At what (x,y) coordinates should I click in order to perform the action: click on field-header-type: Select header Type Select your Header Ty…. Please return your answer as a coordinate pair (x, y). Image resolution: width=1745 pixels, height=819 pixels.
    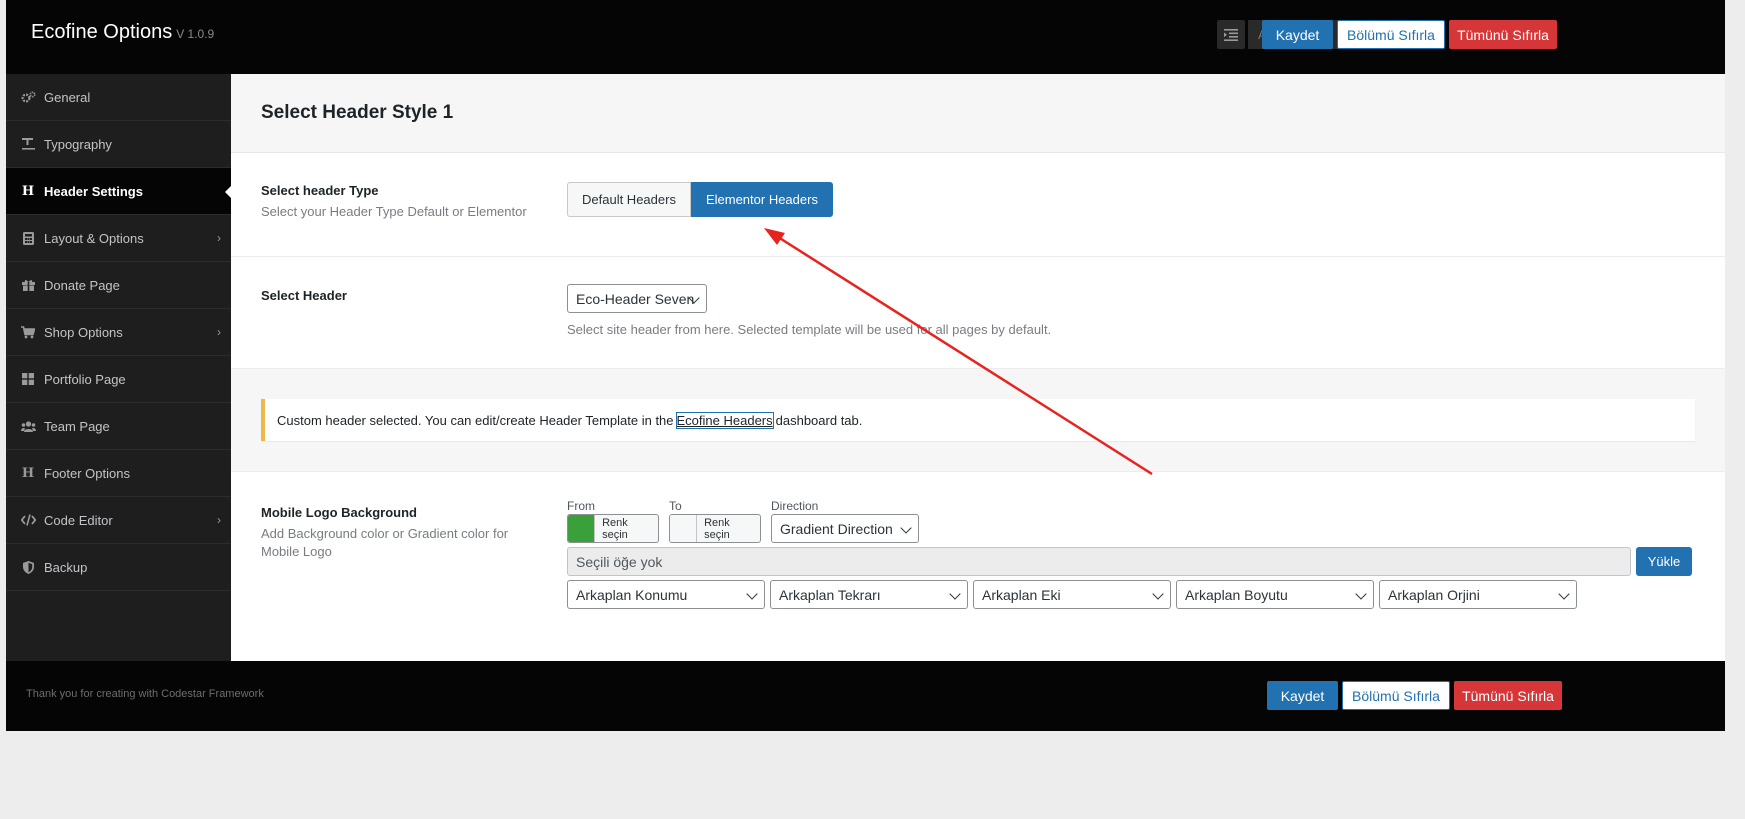
    Looking at the image, I should click on (978, 205).